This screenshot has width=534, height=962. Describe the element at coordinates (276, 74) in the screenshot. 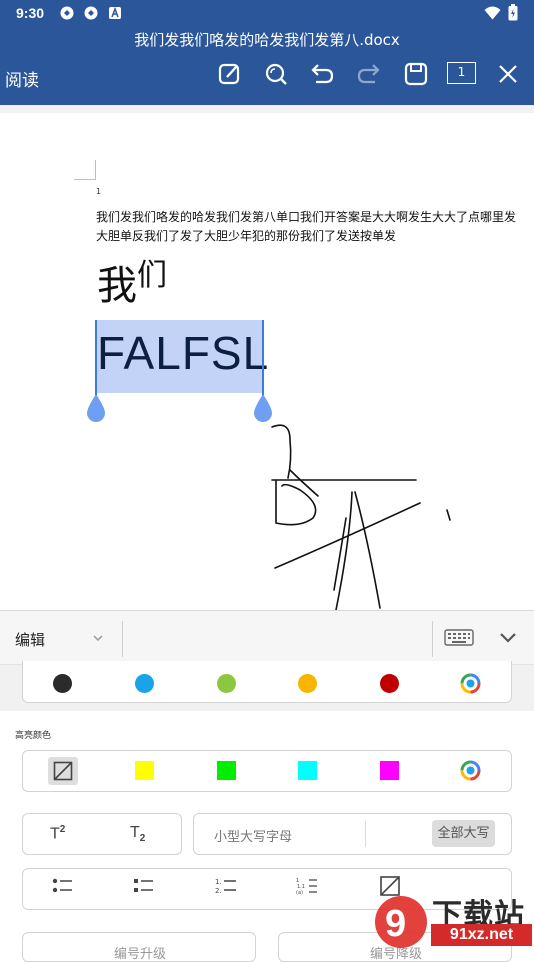

I see `search-icon` at that location.